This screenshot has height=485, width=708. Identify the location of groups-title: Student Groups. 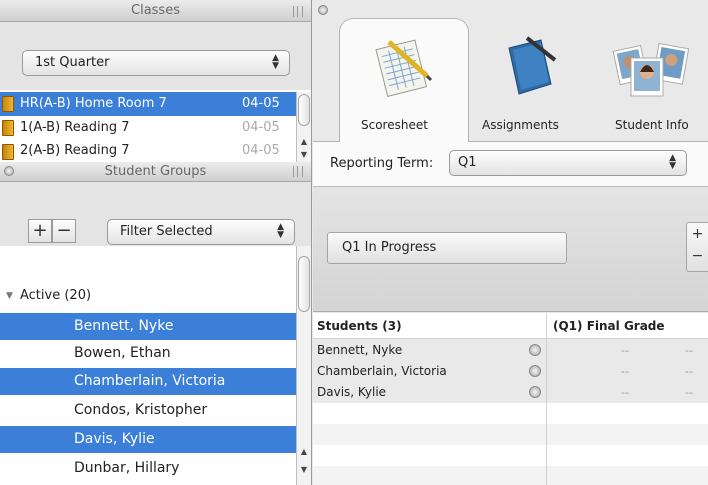
(155, 171).